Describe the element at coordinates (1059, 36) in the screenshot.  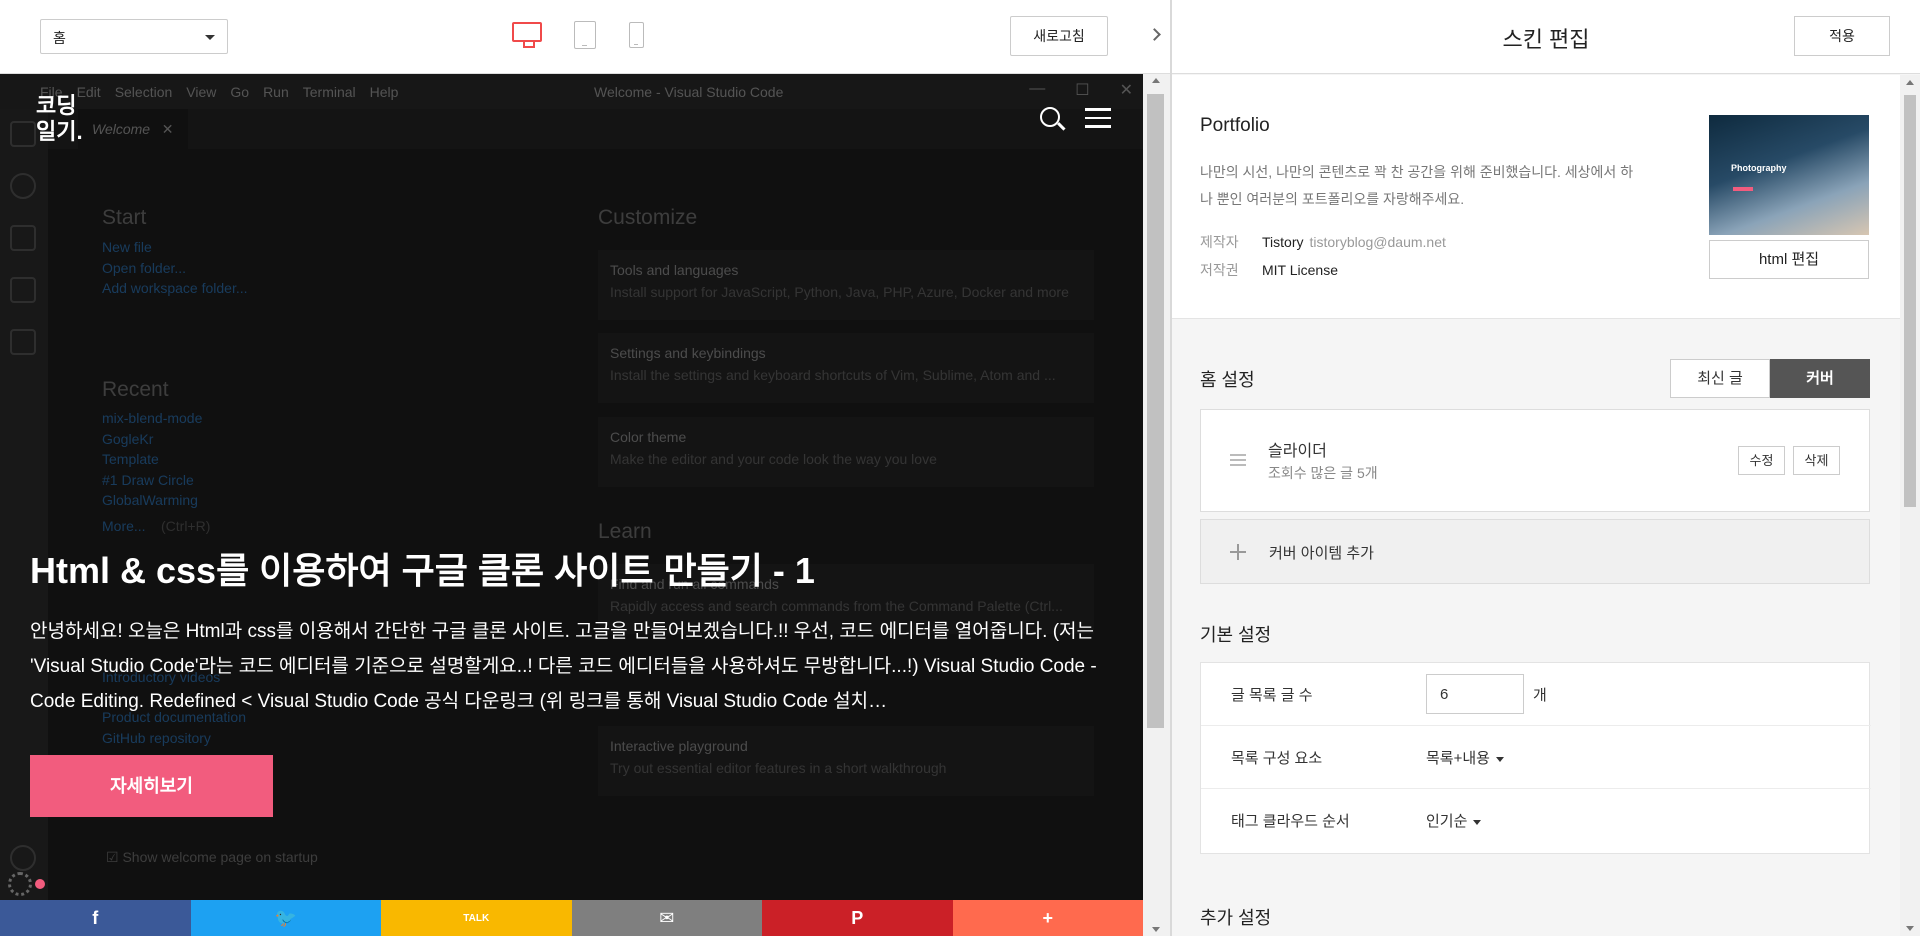
I see `refresh-button: 새로고침` at that location.